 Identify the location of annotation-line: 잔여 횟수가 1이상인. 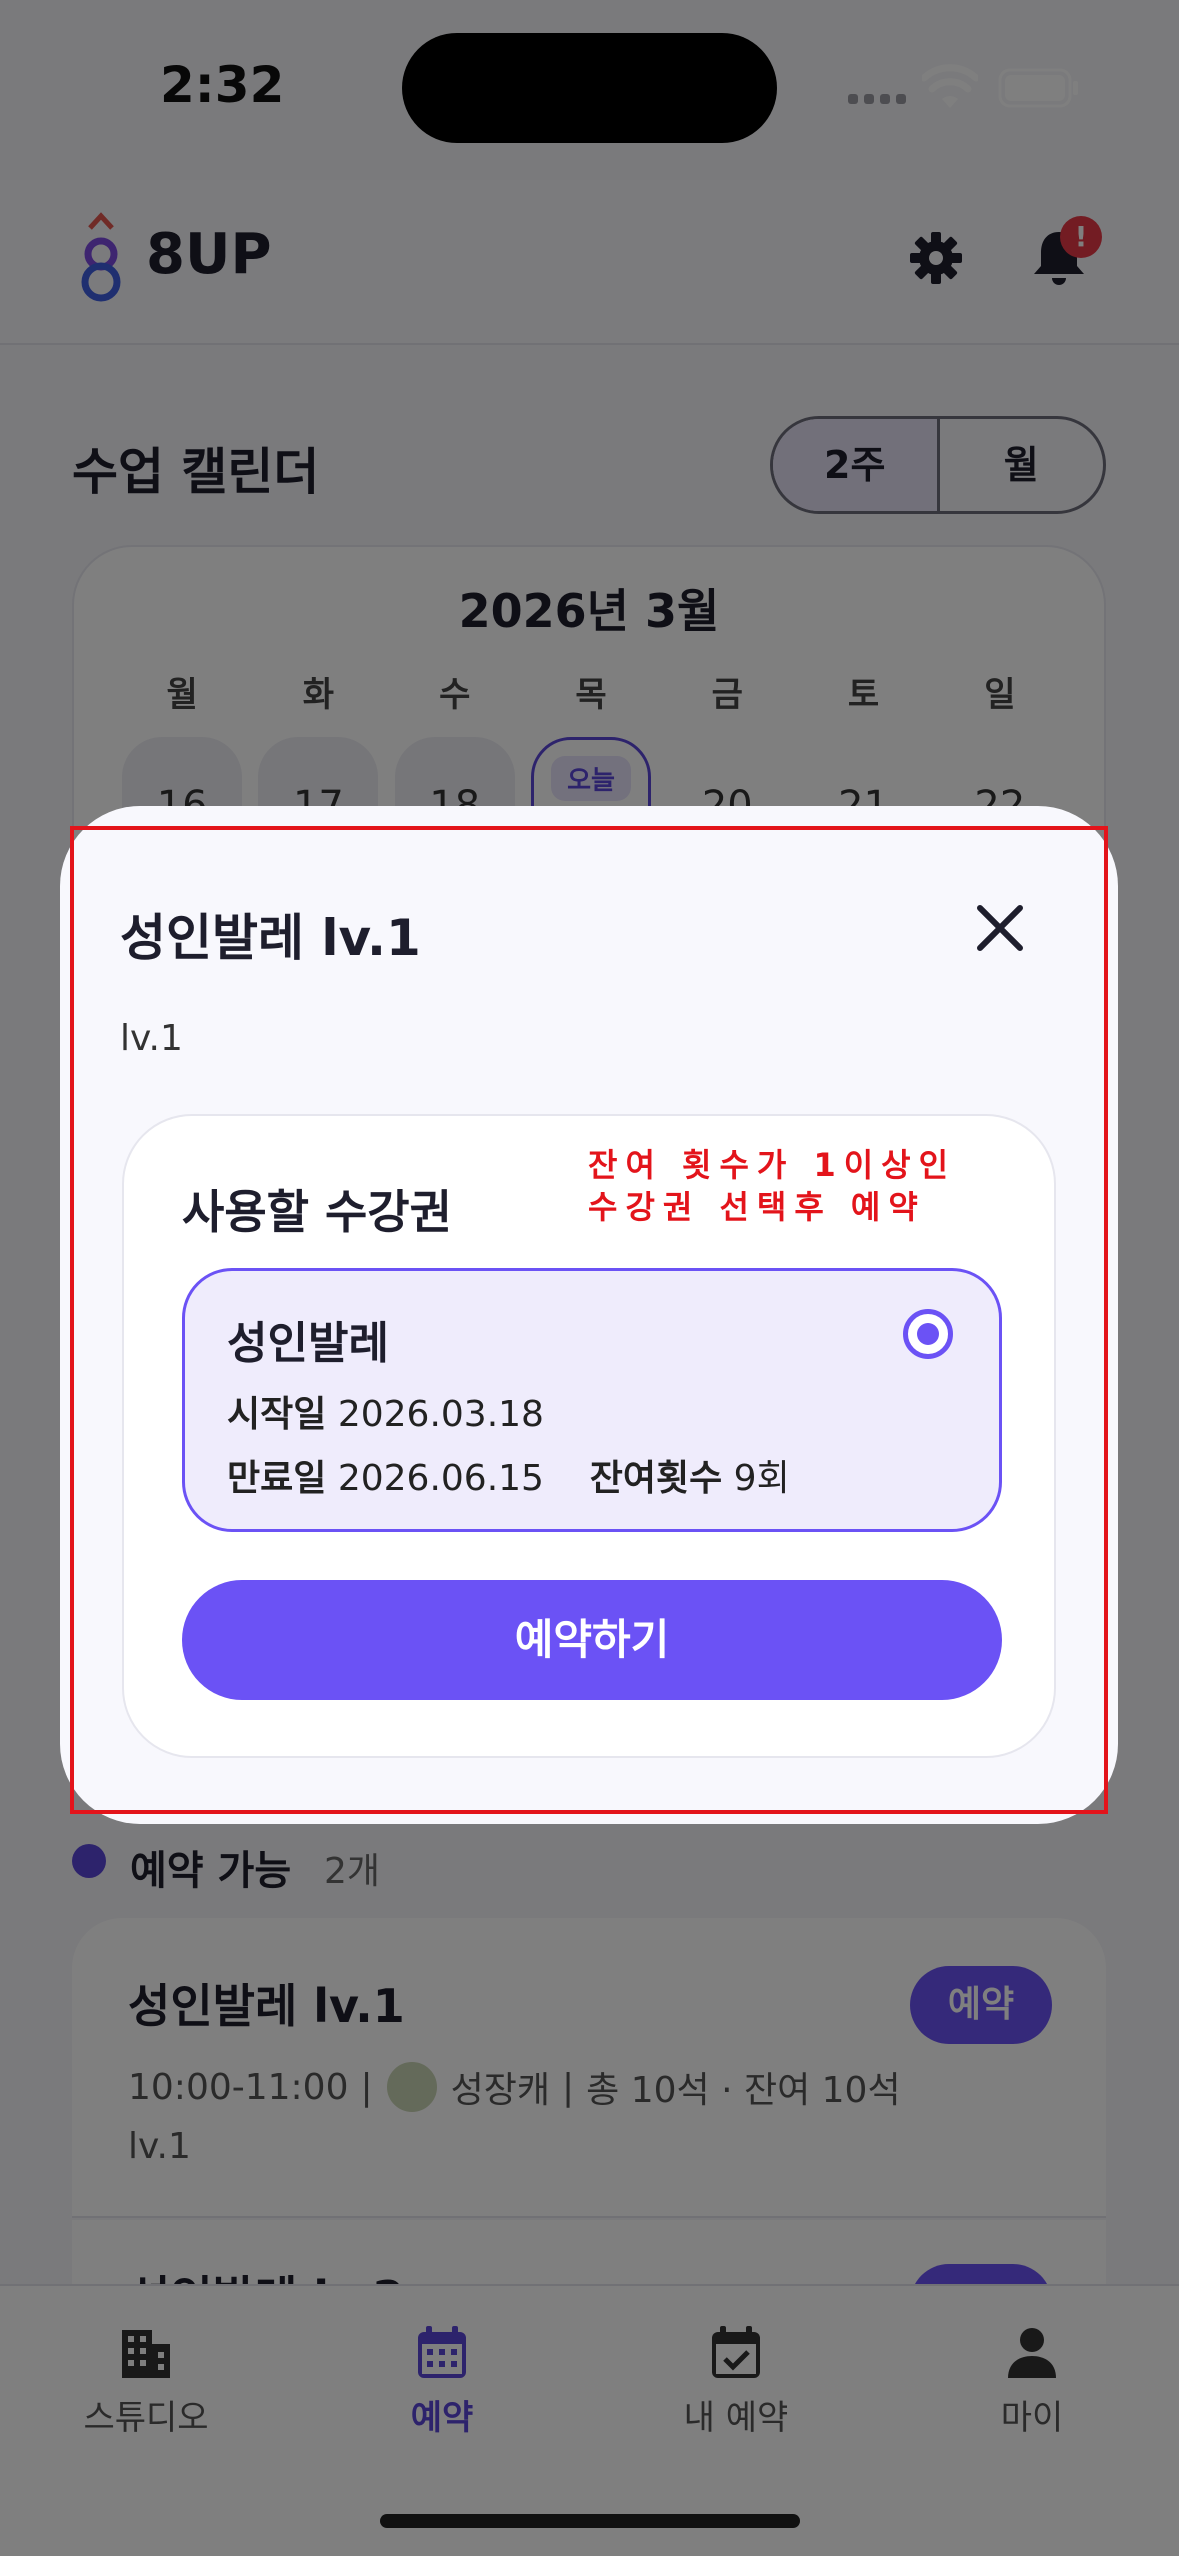
(772, 1165).